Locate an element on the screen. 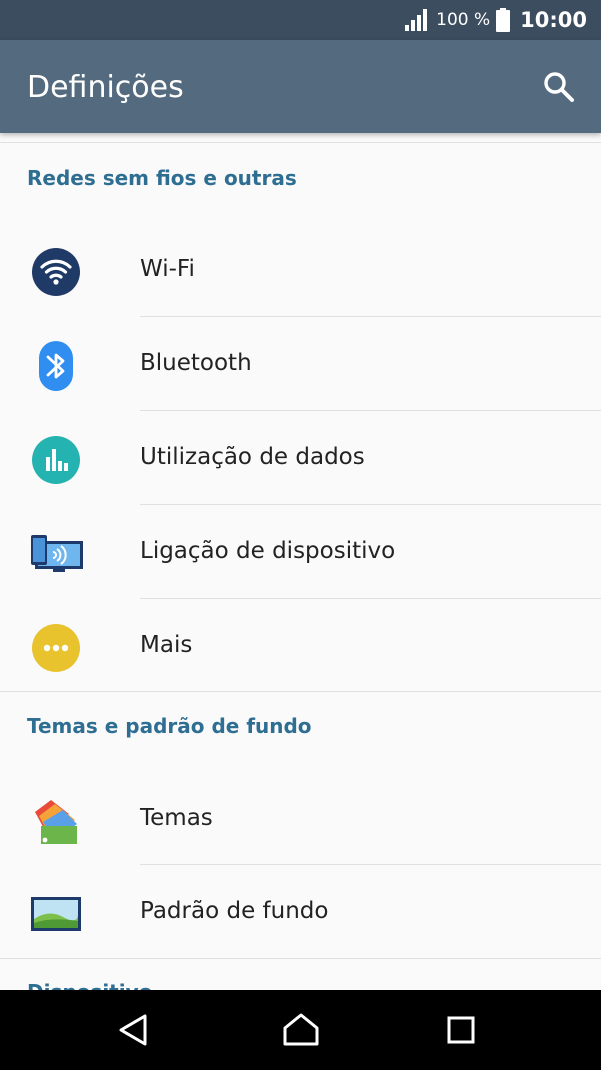  search-icon is located at coordinates (559, 87).